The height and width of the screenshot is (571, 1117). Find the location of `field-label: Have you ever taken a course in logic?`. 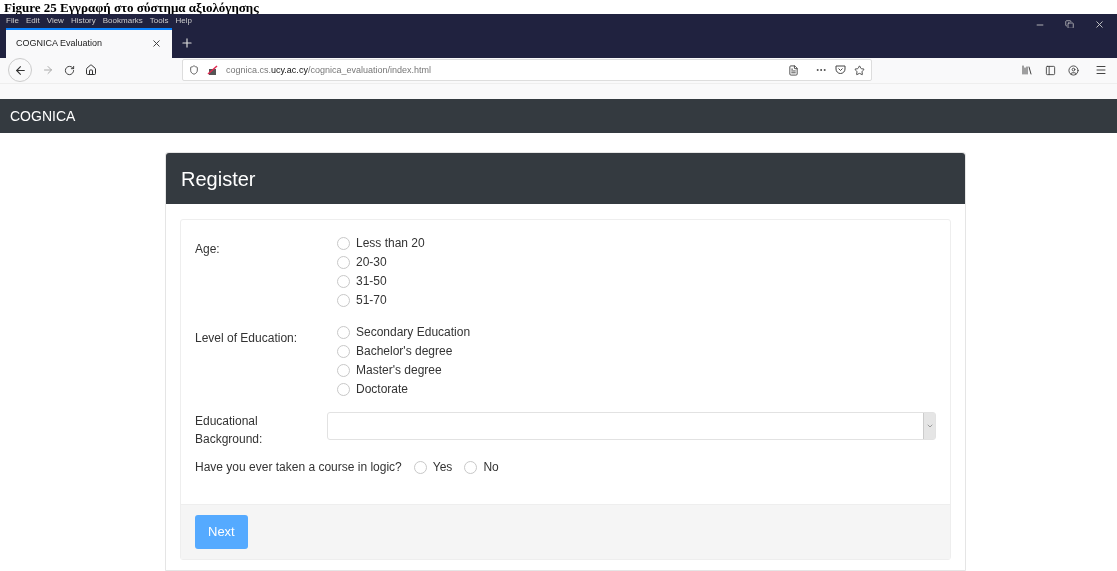

field-label: Have you ever taken a course in logic? is located at coordinates (298, 468).